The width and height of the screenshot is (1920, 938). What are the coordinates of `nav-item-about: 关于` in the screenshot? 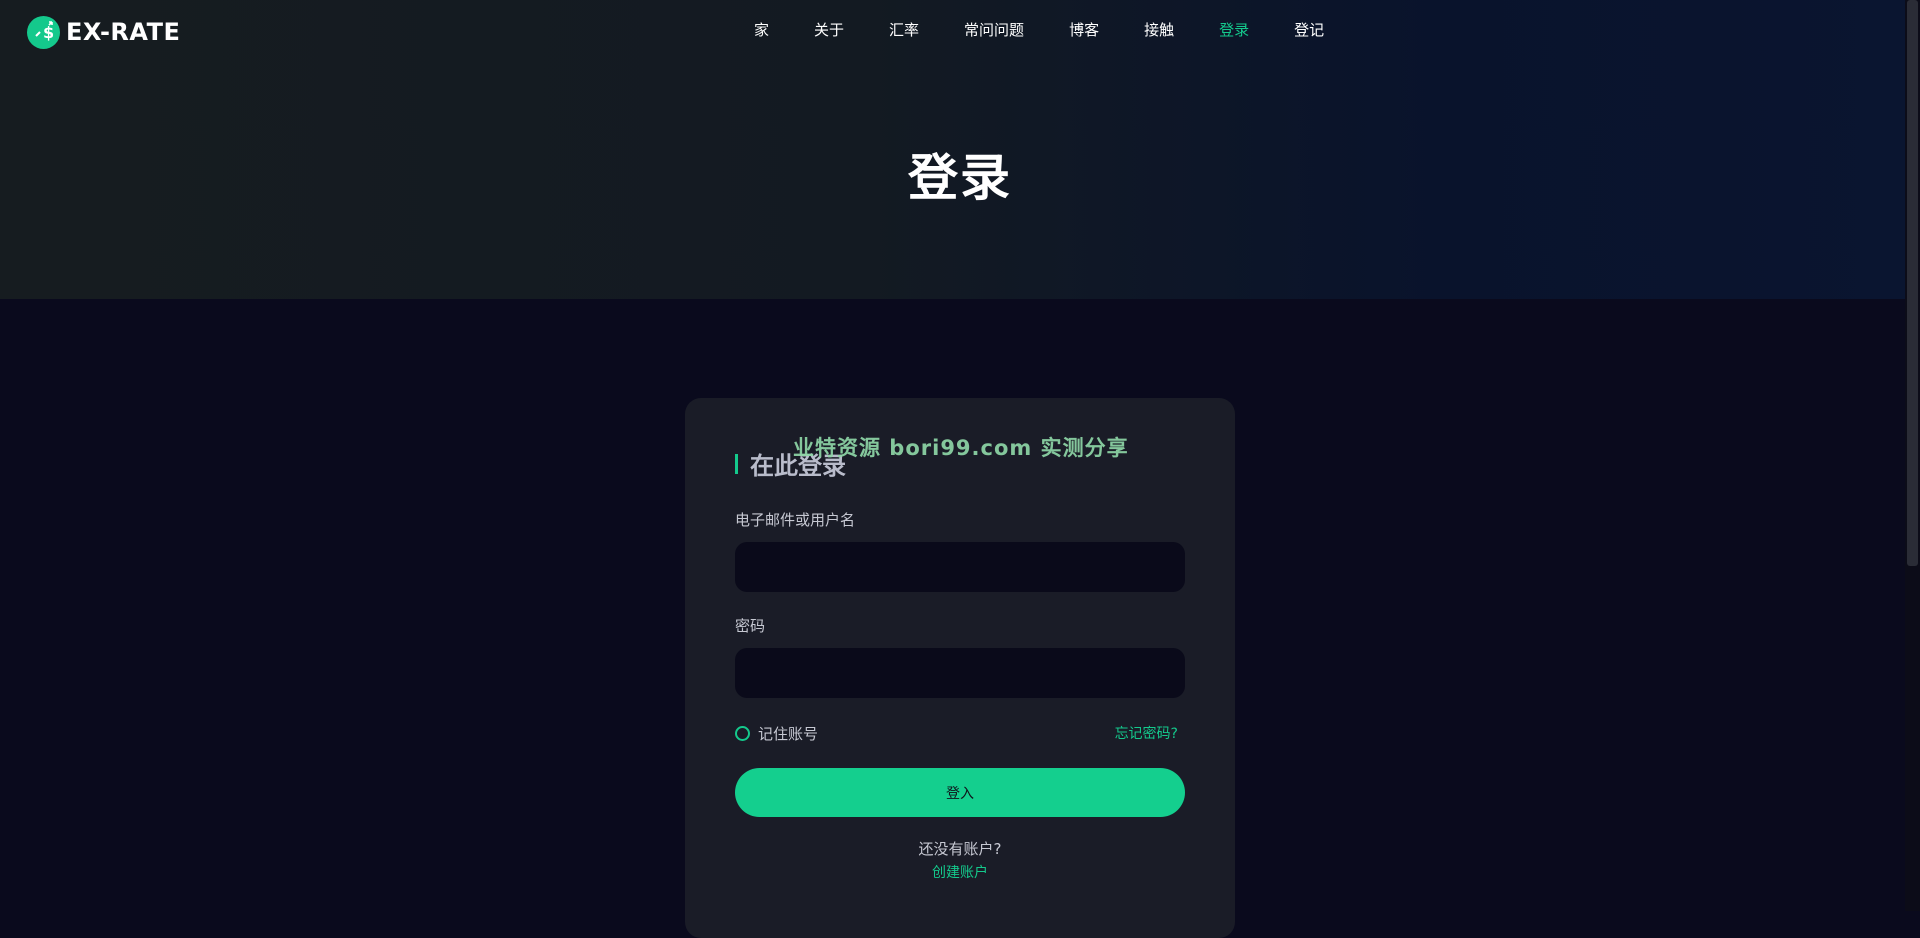 It's located at (829, 29).